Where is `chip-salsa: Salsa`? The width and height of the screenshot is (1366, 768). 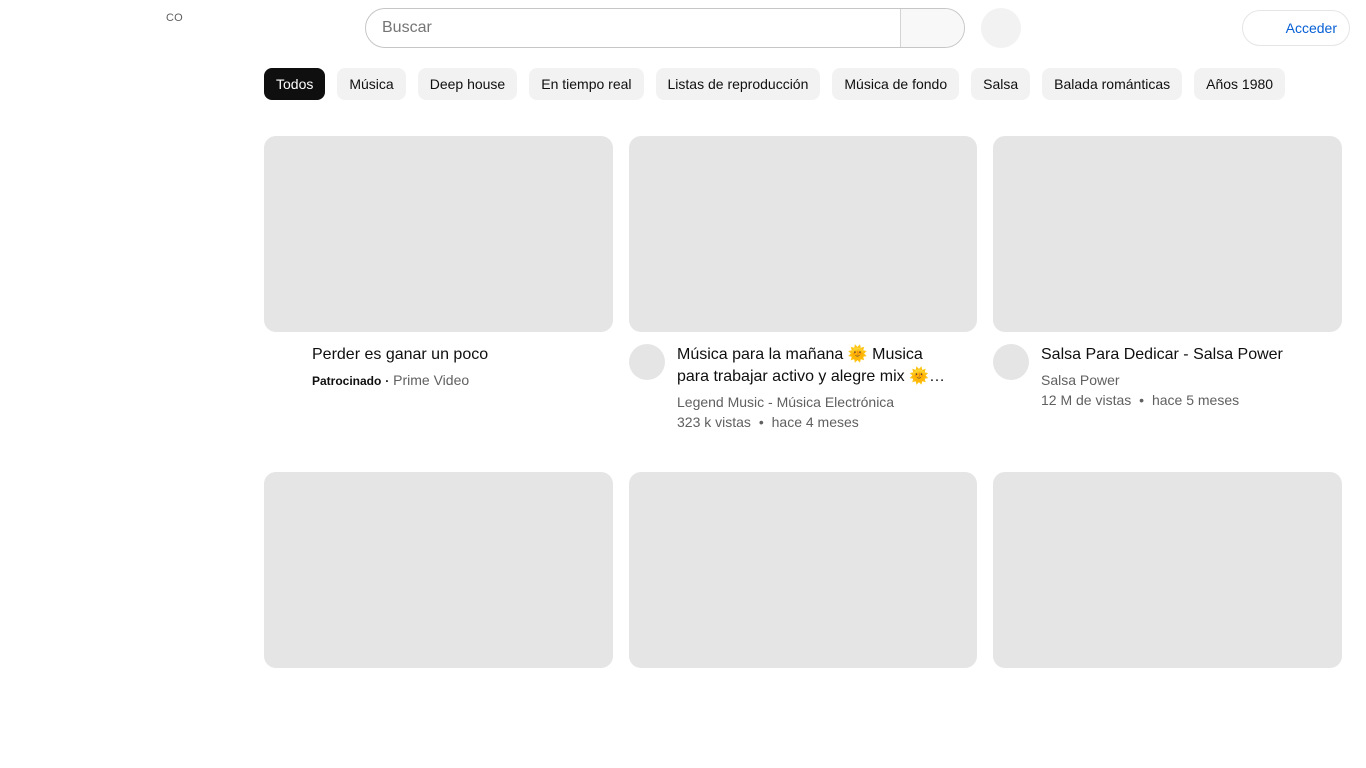 chip-salsa: Salsa is located at coordinates (1001, 84).